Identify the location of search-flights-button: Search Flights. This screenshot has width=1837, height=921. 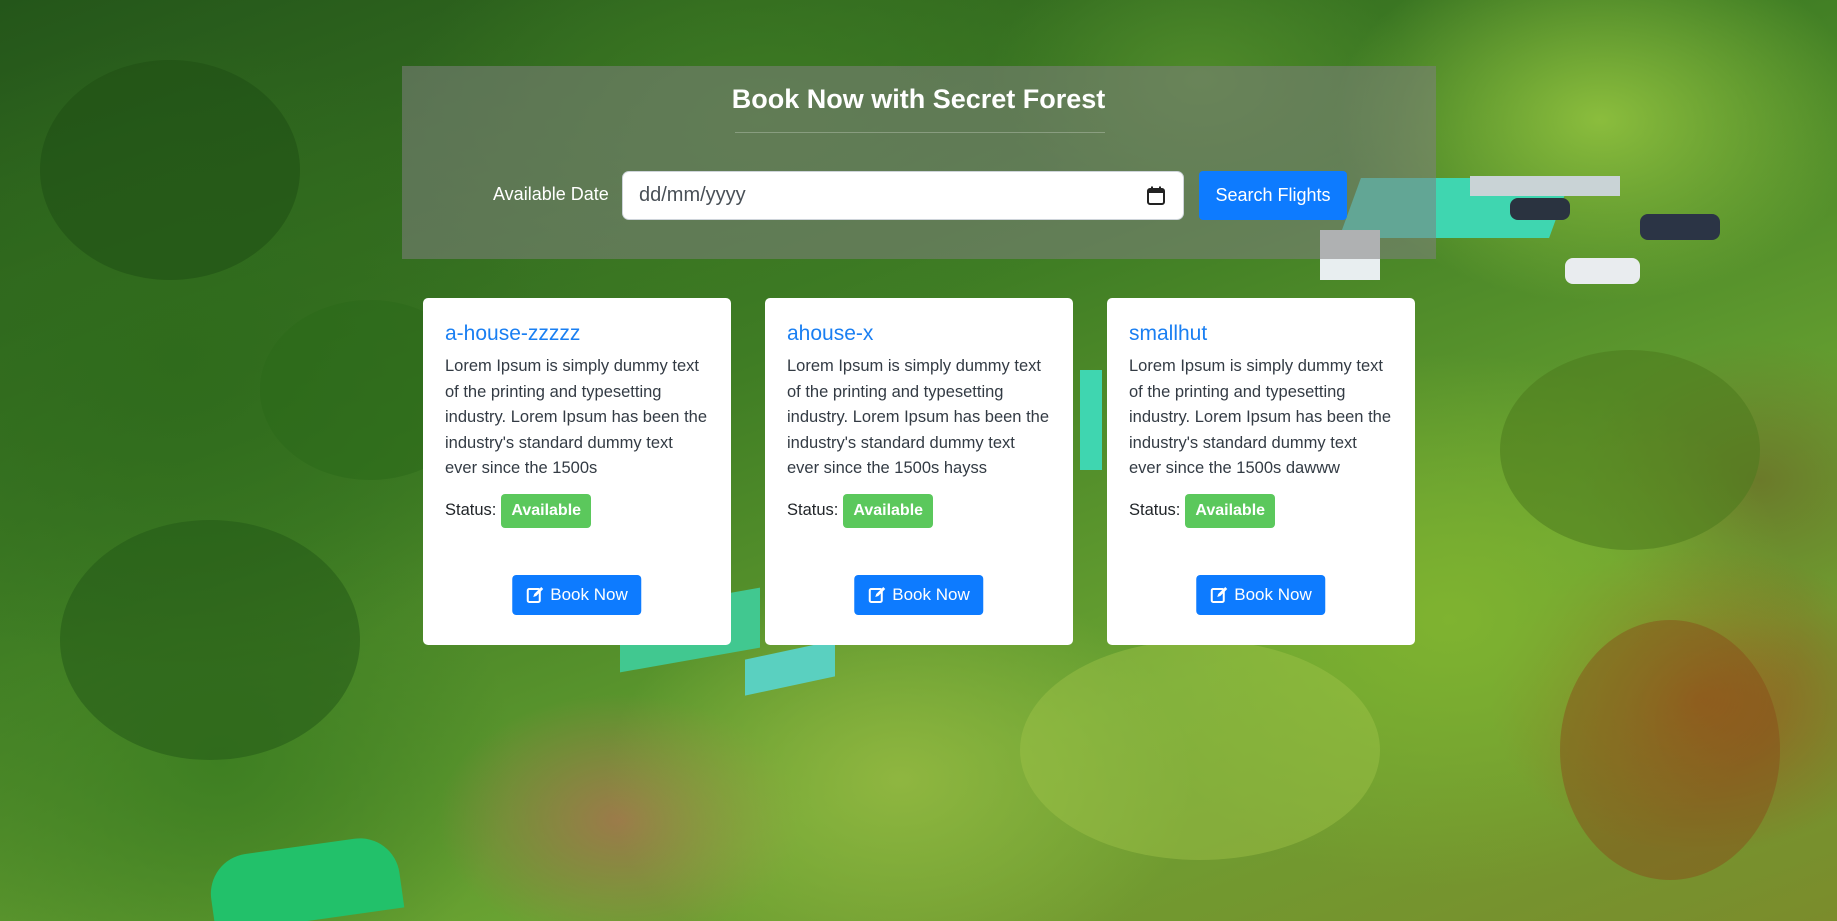
(1273, 195).